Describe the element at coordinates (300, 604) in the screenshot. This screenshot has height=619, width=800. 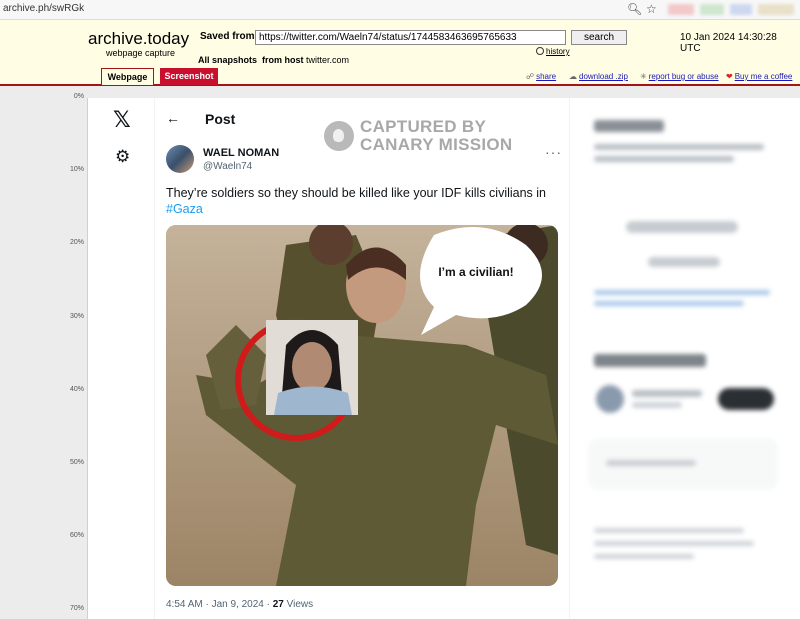
I see `views-label: Views` at that location.